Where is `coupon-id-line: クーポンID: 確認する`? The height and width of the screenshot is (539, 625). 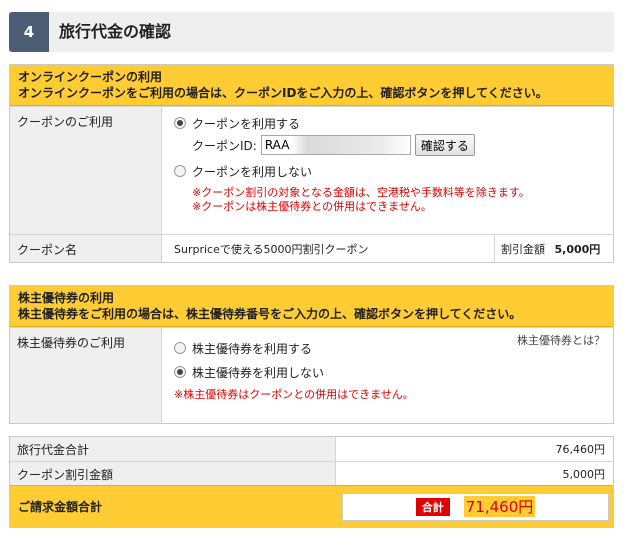
coupon-id-line: クーポンID: 確認する is located at coordinates (396, 145).